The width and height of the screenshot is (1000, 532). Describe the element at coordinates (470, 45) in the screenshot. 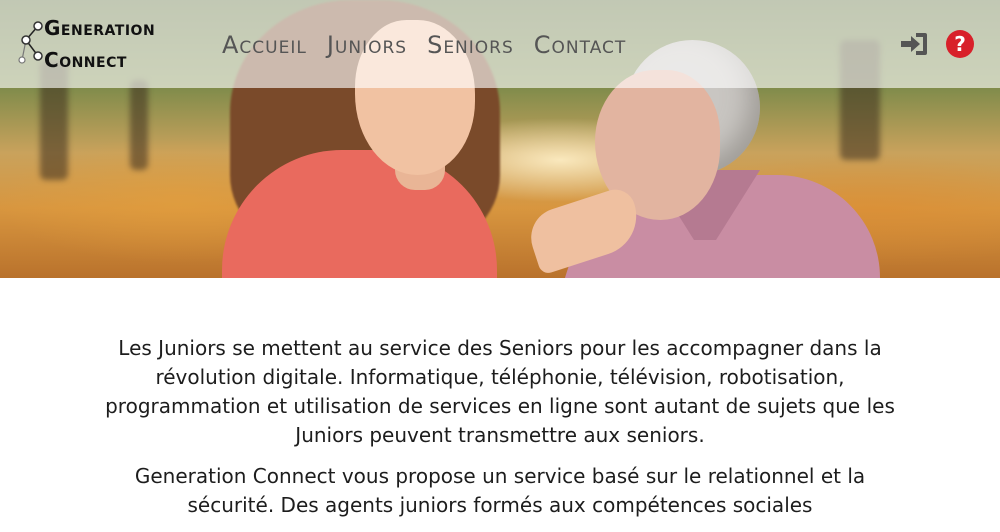

I see `nav-link-seniors: Seniors` at that location.